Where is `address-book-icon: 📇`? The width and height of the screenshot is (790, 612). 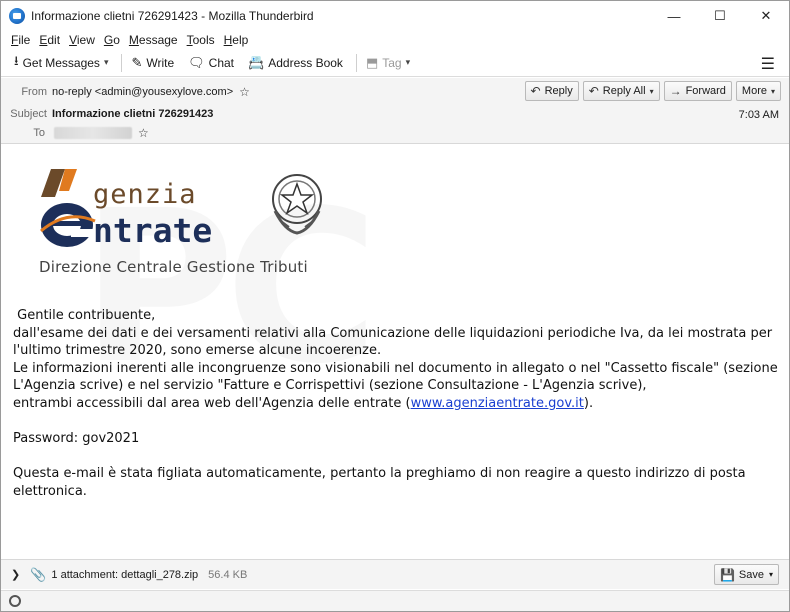 address-book-icon: 📇 is located at coordinates (256, 62).